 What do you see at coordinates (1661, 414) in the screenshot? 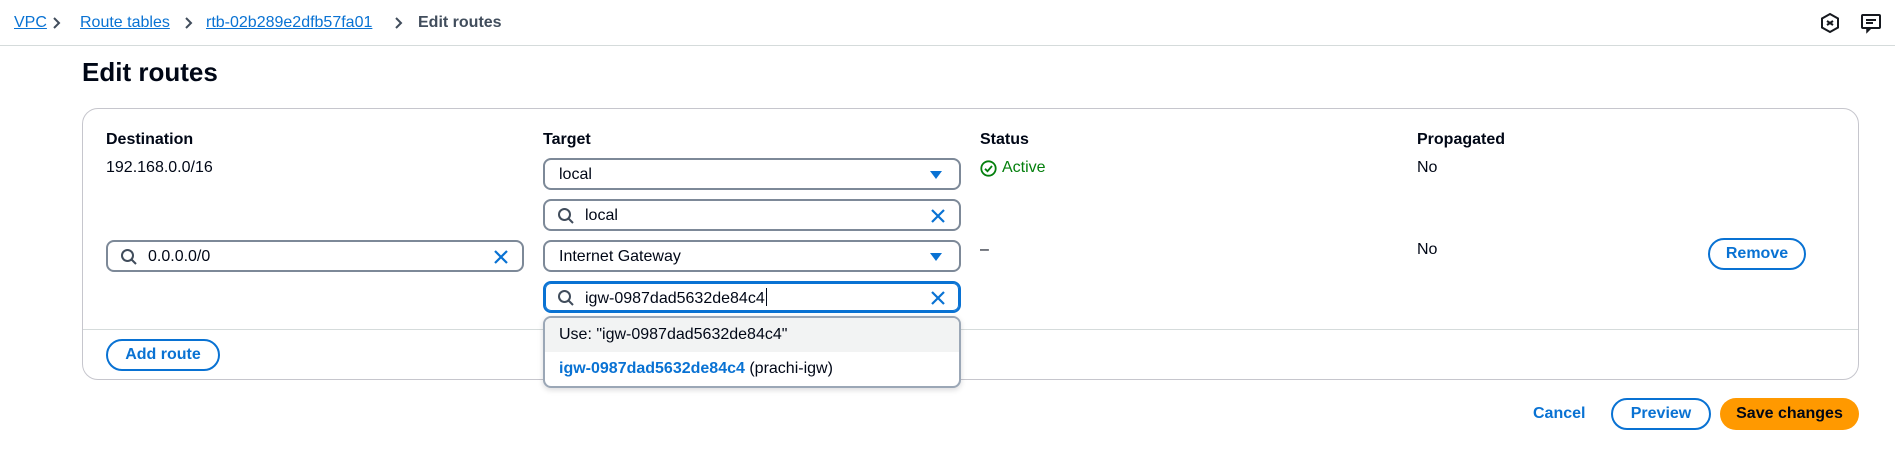
I see `preview-button: Preview` at bounding box center [1661, 414].